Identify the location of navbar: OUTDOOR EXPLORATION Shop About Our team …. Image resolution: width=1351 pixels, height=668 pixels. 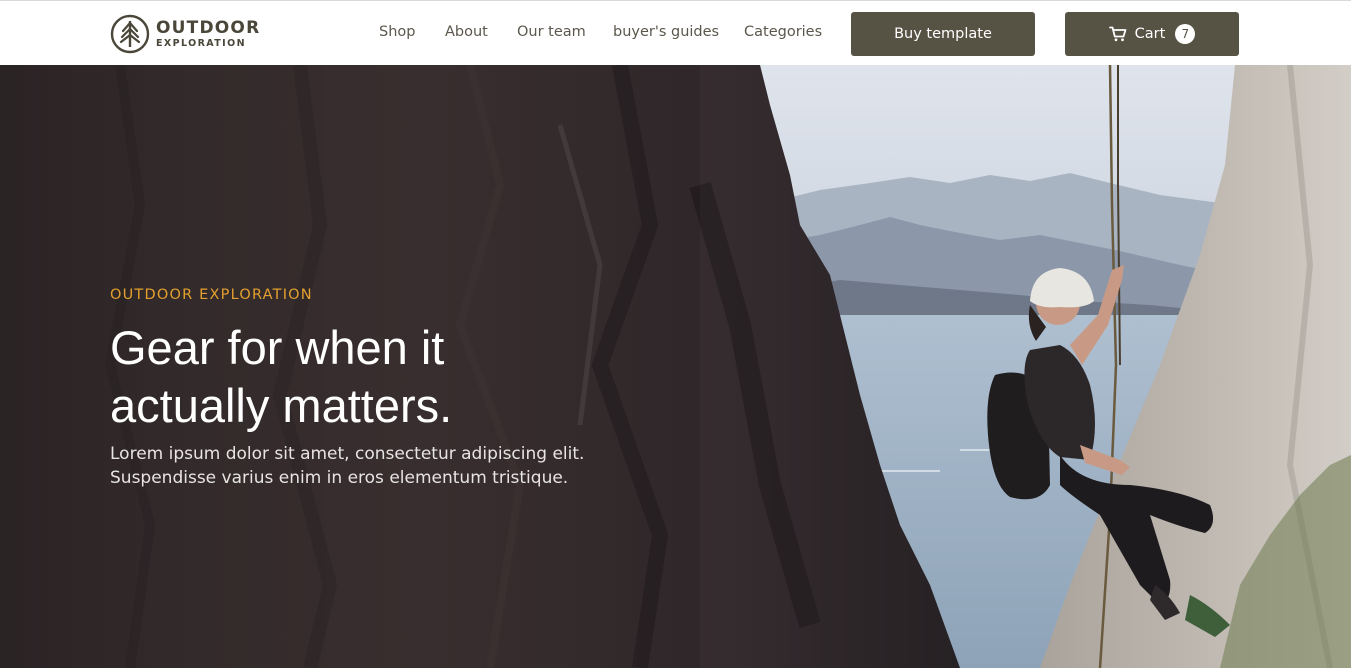
(675, 32).